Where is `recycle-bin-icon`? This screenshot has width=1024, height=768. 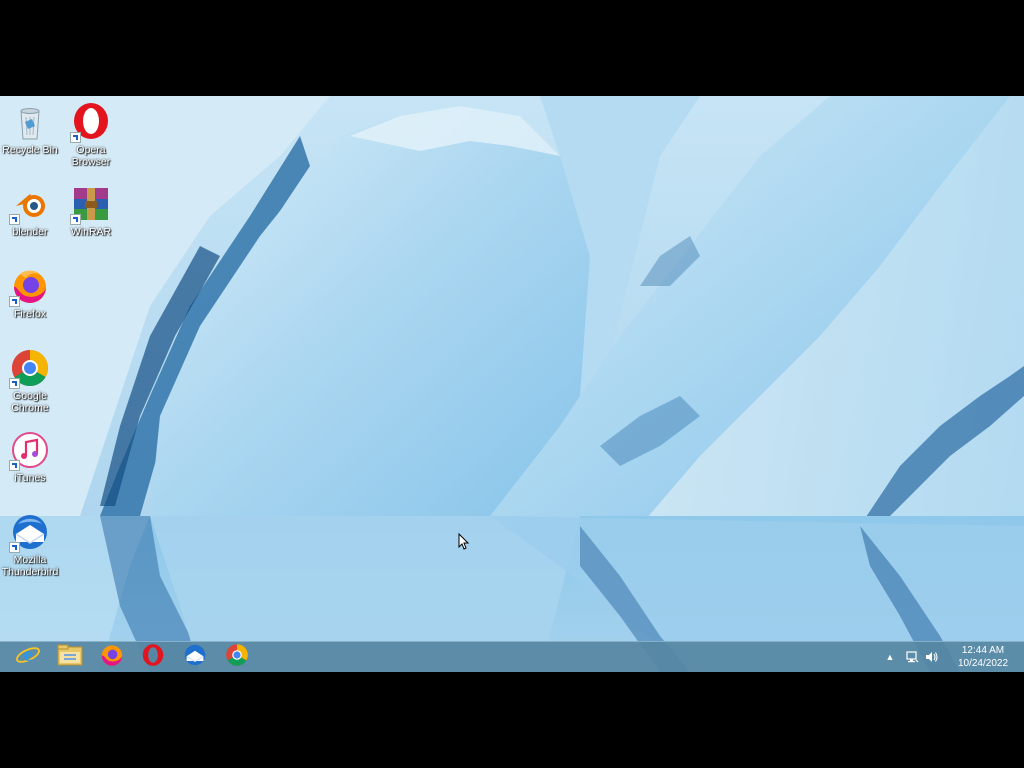 recycle-bin-icon is located at coordinates (30, 122).